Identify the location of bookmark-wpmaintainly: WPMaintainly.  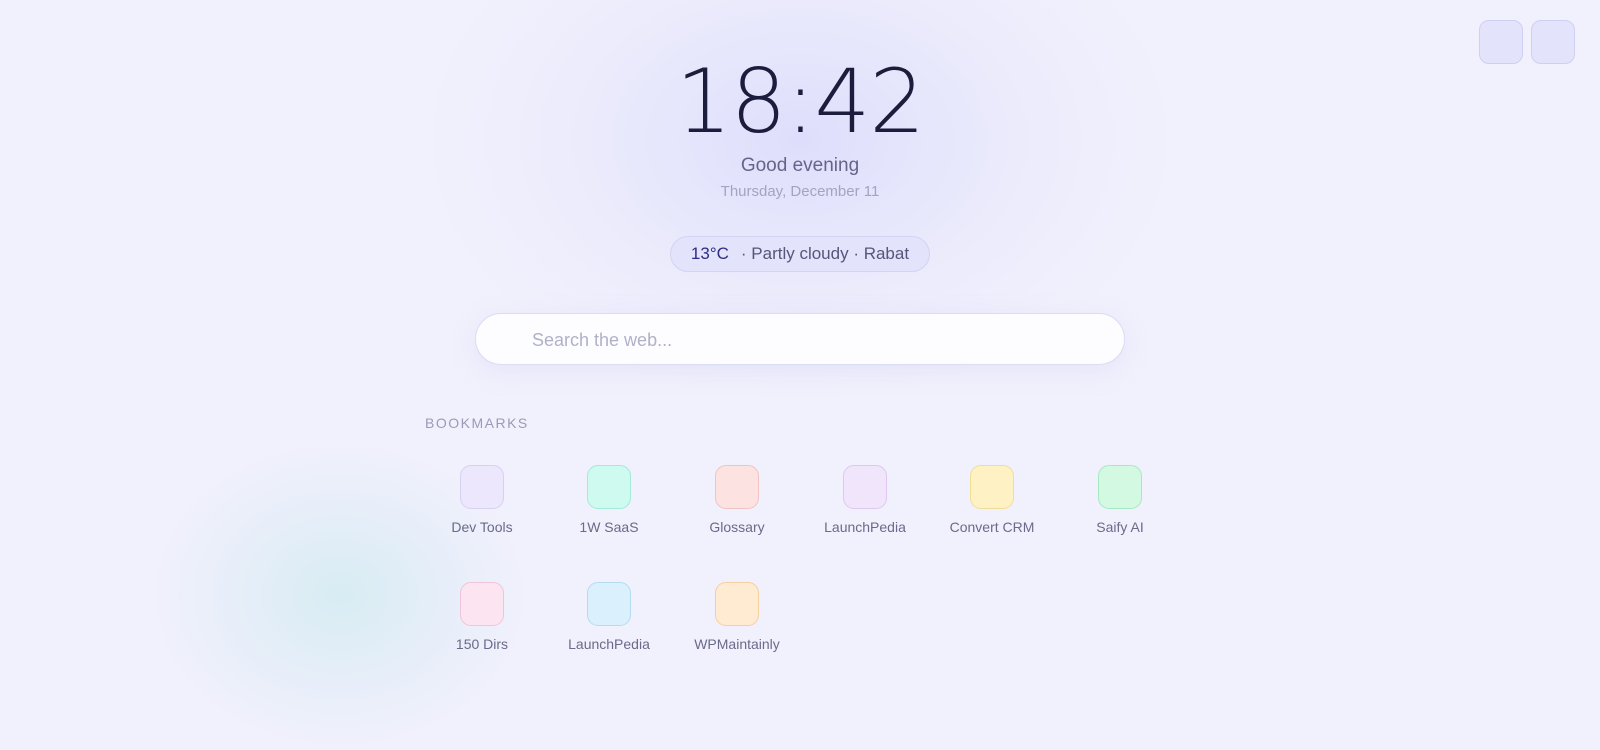
(737, 617).